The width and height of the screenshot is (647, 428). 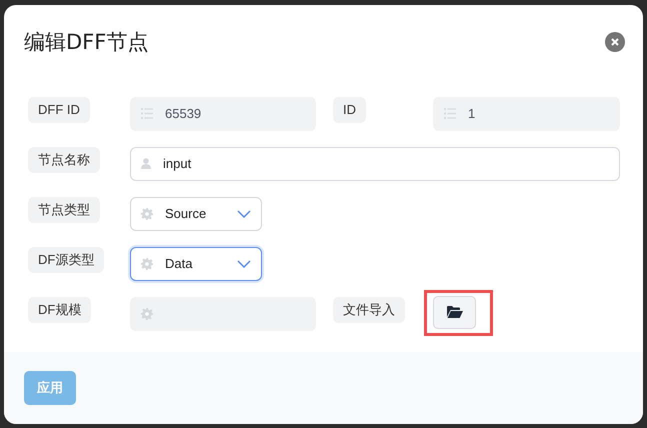 I want to click on field-label: 节点名称, so click(x=64, y=159).